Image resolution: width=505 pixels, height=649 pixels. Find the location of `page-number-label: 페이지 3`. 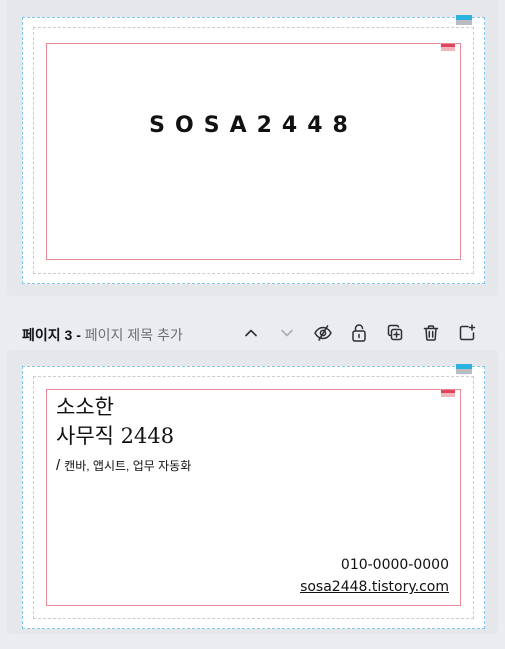

page-number-label: 페이지 3 is located at coordinates (47, 335).